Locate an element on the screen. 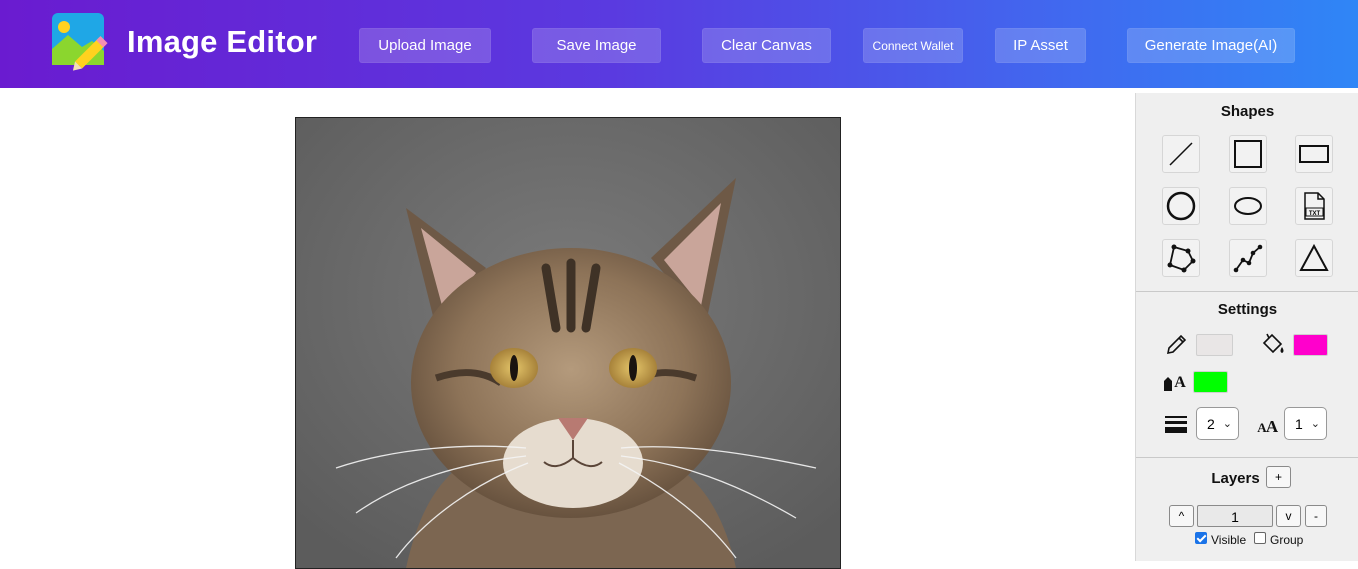  visible-checkbox is located at coordinates (1201, 538).